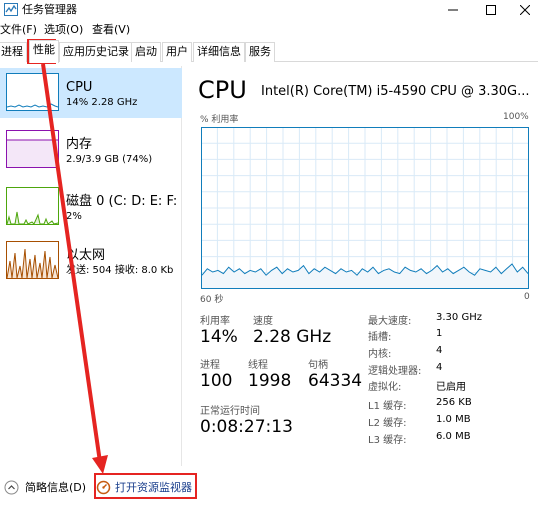 The height and width of the screenshot is (510, 538). I want to click on close-button, so click(524, 10).